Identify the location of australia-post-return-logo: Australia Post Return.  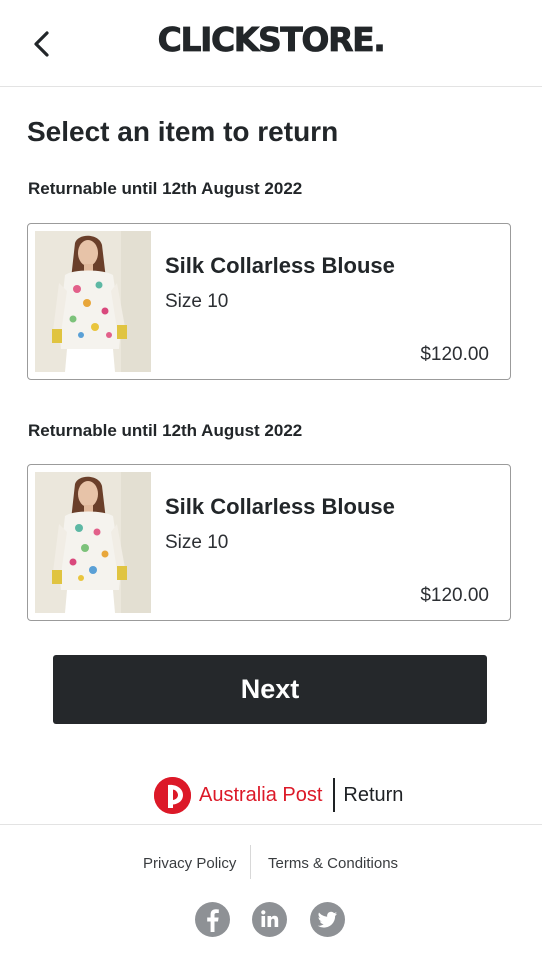
(278, 795).